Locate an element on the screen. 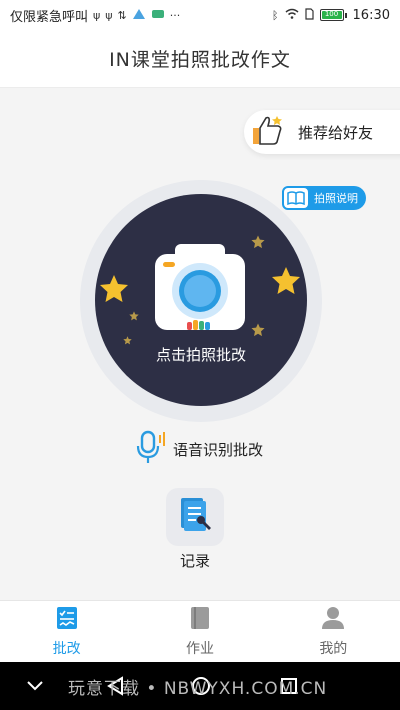 Image resolution: width=400 pixels, height=710 pixels. tab-homework-label: 作业 is located at coordinates (199, 648).